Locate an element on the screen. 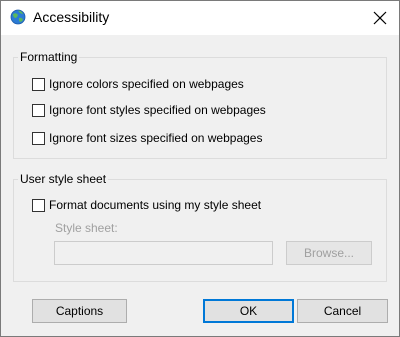 This screenshot has width=400, height=337. dialog-title: Accessibility is located at coordinates (71, 17).